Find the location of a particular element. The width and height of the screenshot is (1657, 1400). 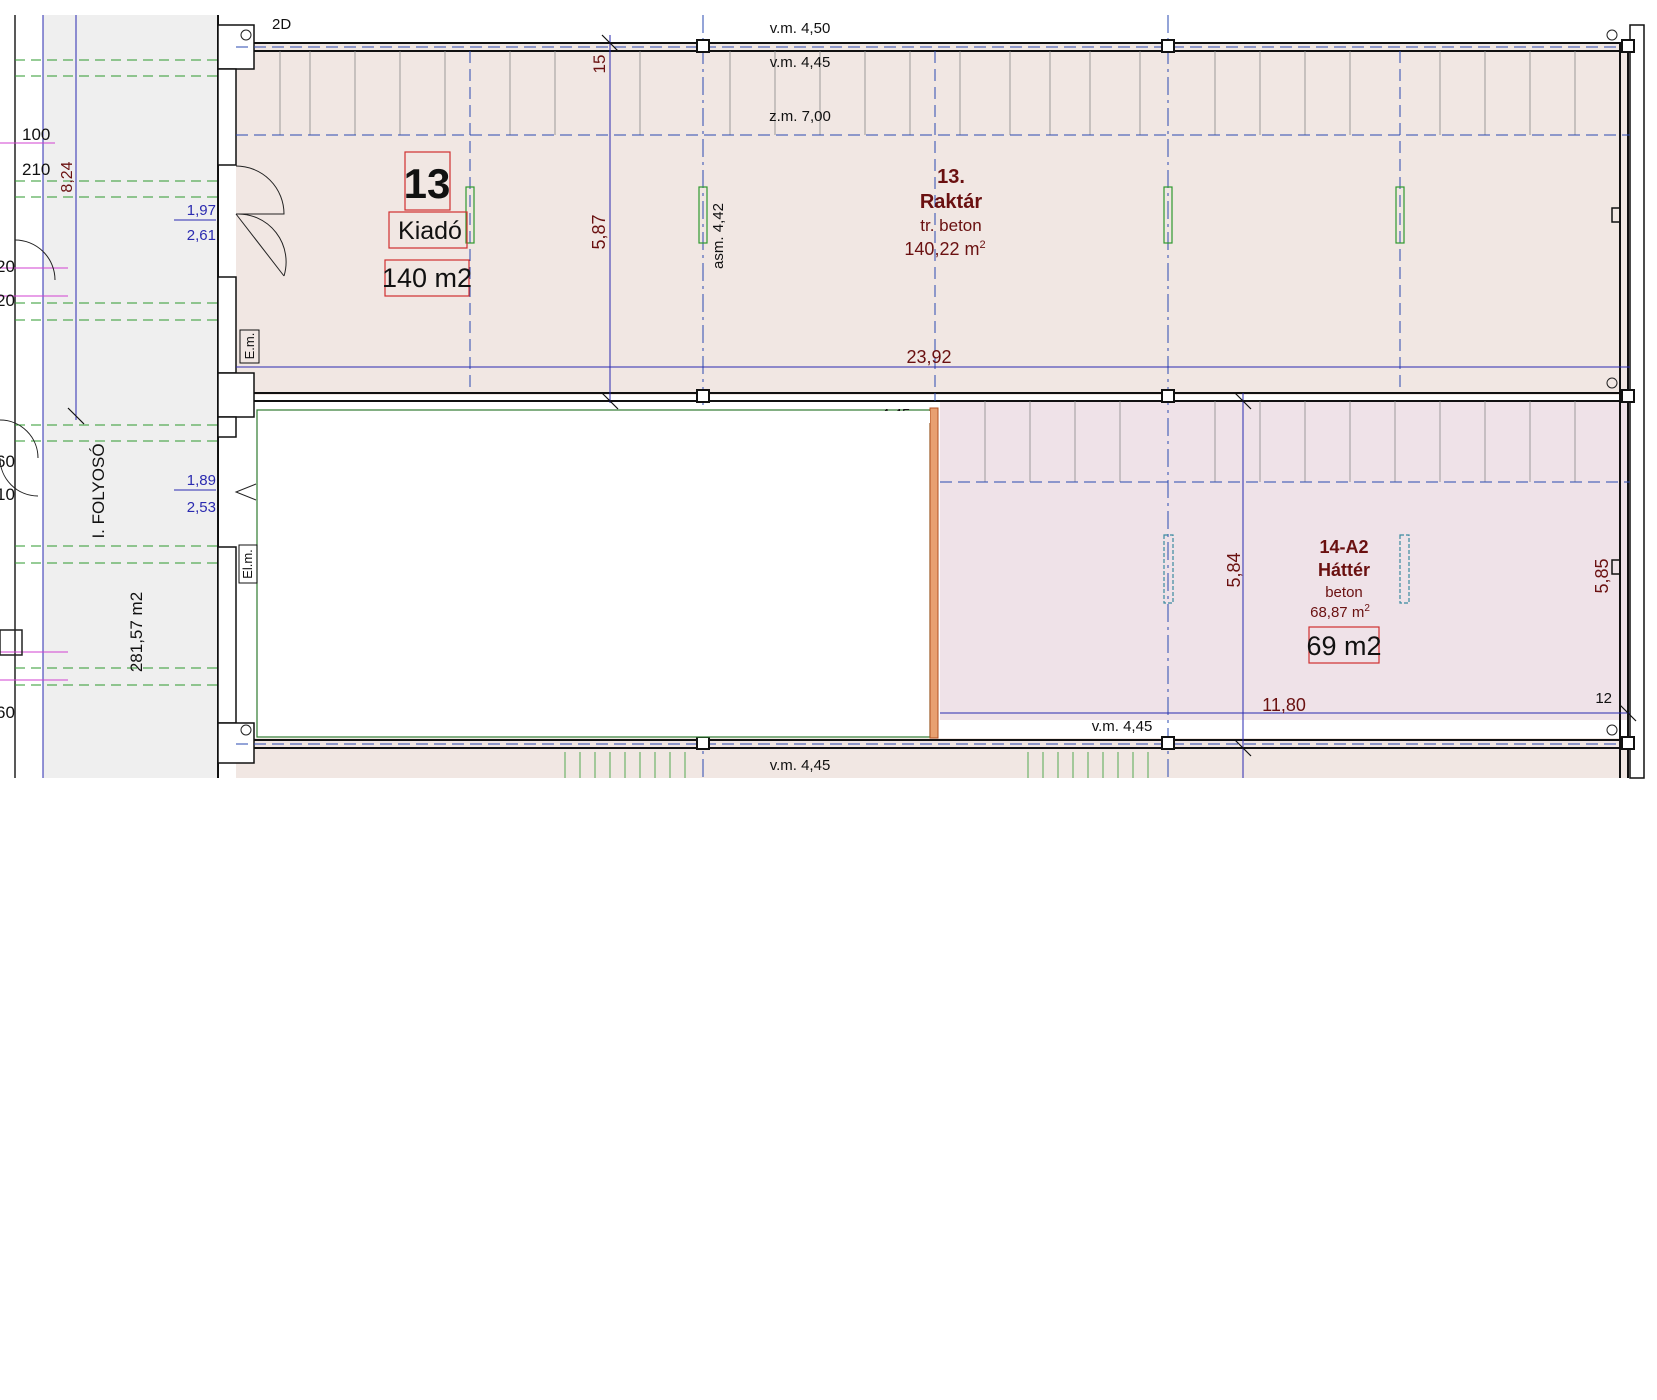

room13-badge-status: Kiadó is located at coordinates (430, 231).